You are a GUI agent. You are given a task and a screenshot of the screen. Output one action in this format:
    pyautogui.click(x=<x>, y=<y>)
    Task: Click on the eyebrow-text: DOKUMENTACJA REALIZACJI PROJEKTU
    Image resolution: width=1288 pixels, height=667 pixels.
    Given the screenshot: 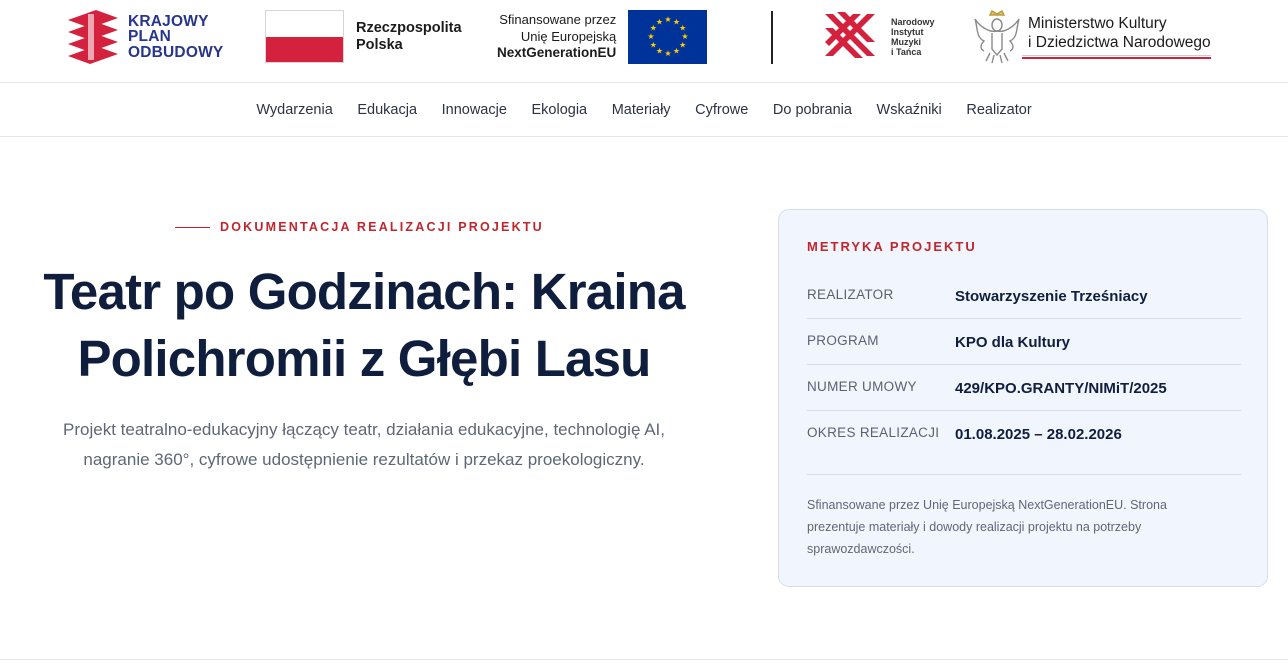 What is the action you would take?
    pyautogui.click(x=382, y=227)
    